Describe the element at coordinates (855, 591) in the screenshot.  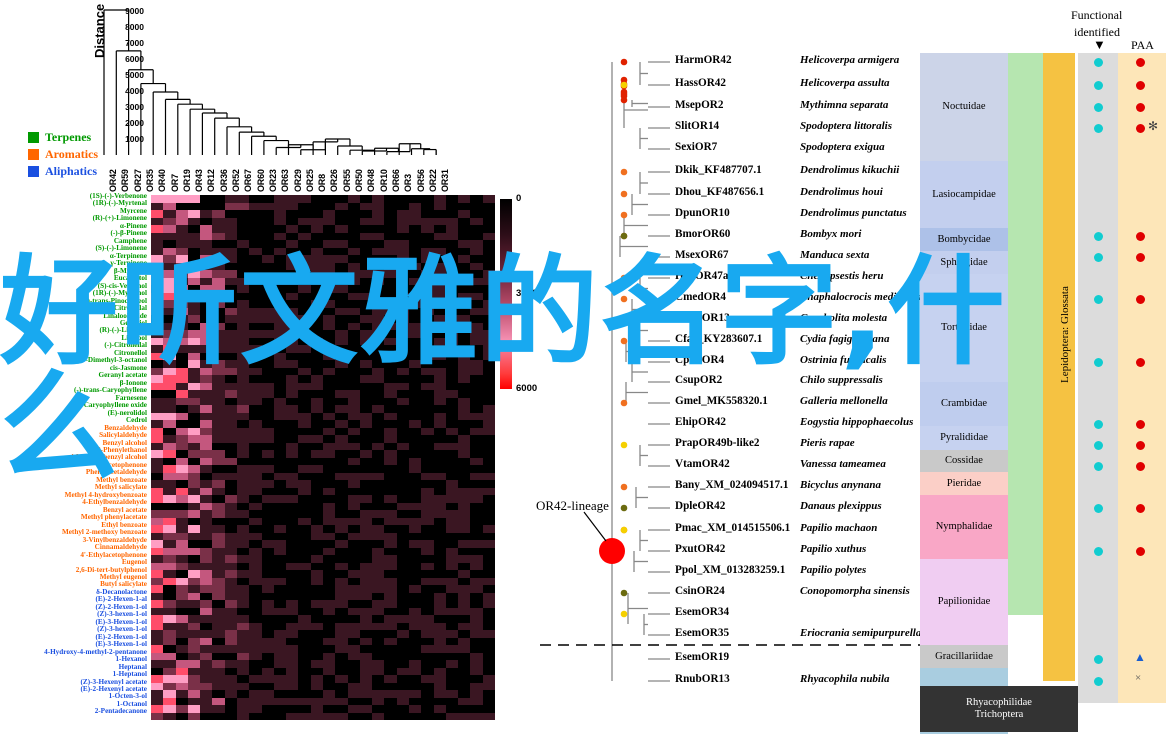
I see `phylogeny-species-name: Conopomorpha sinensis` at that location.